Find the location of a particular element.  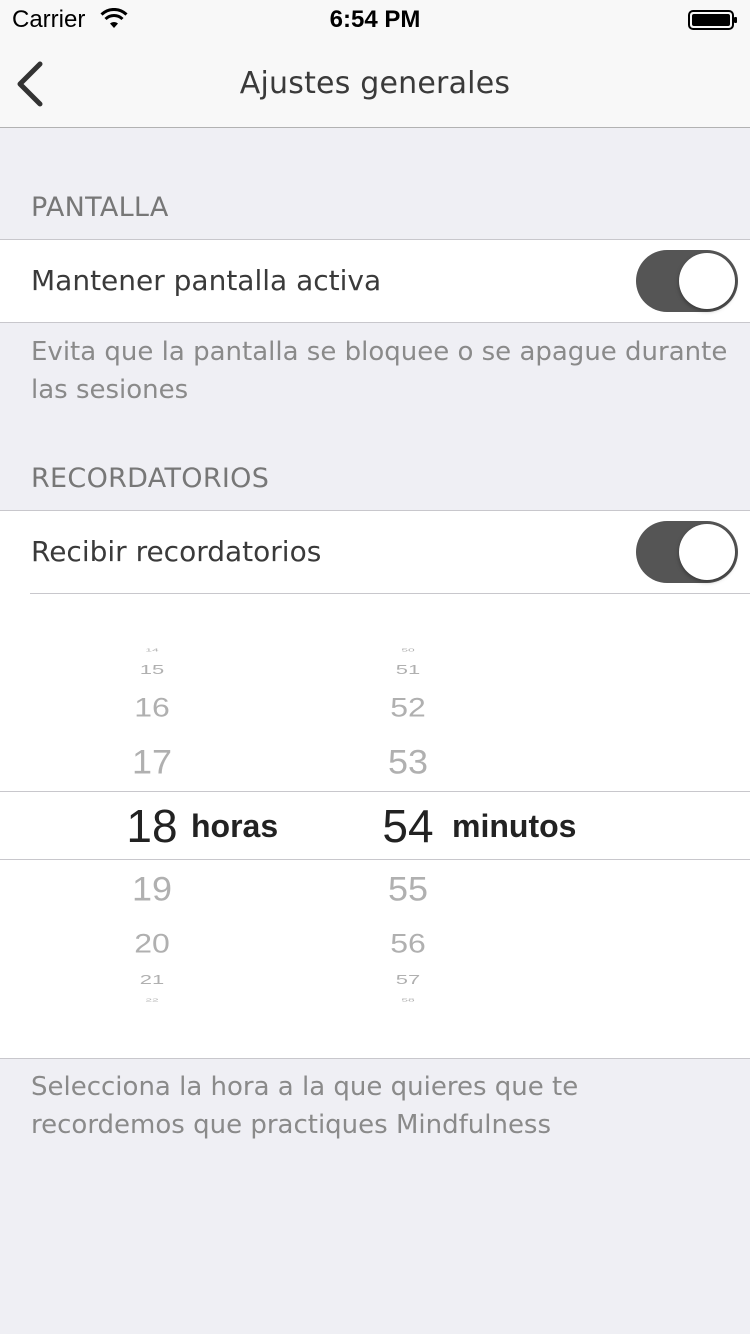

keep-screen-on-toggle is located at coordinates (687, 281).